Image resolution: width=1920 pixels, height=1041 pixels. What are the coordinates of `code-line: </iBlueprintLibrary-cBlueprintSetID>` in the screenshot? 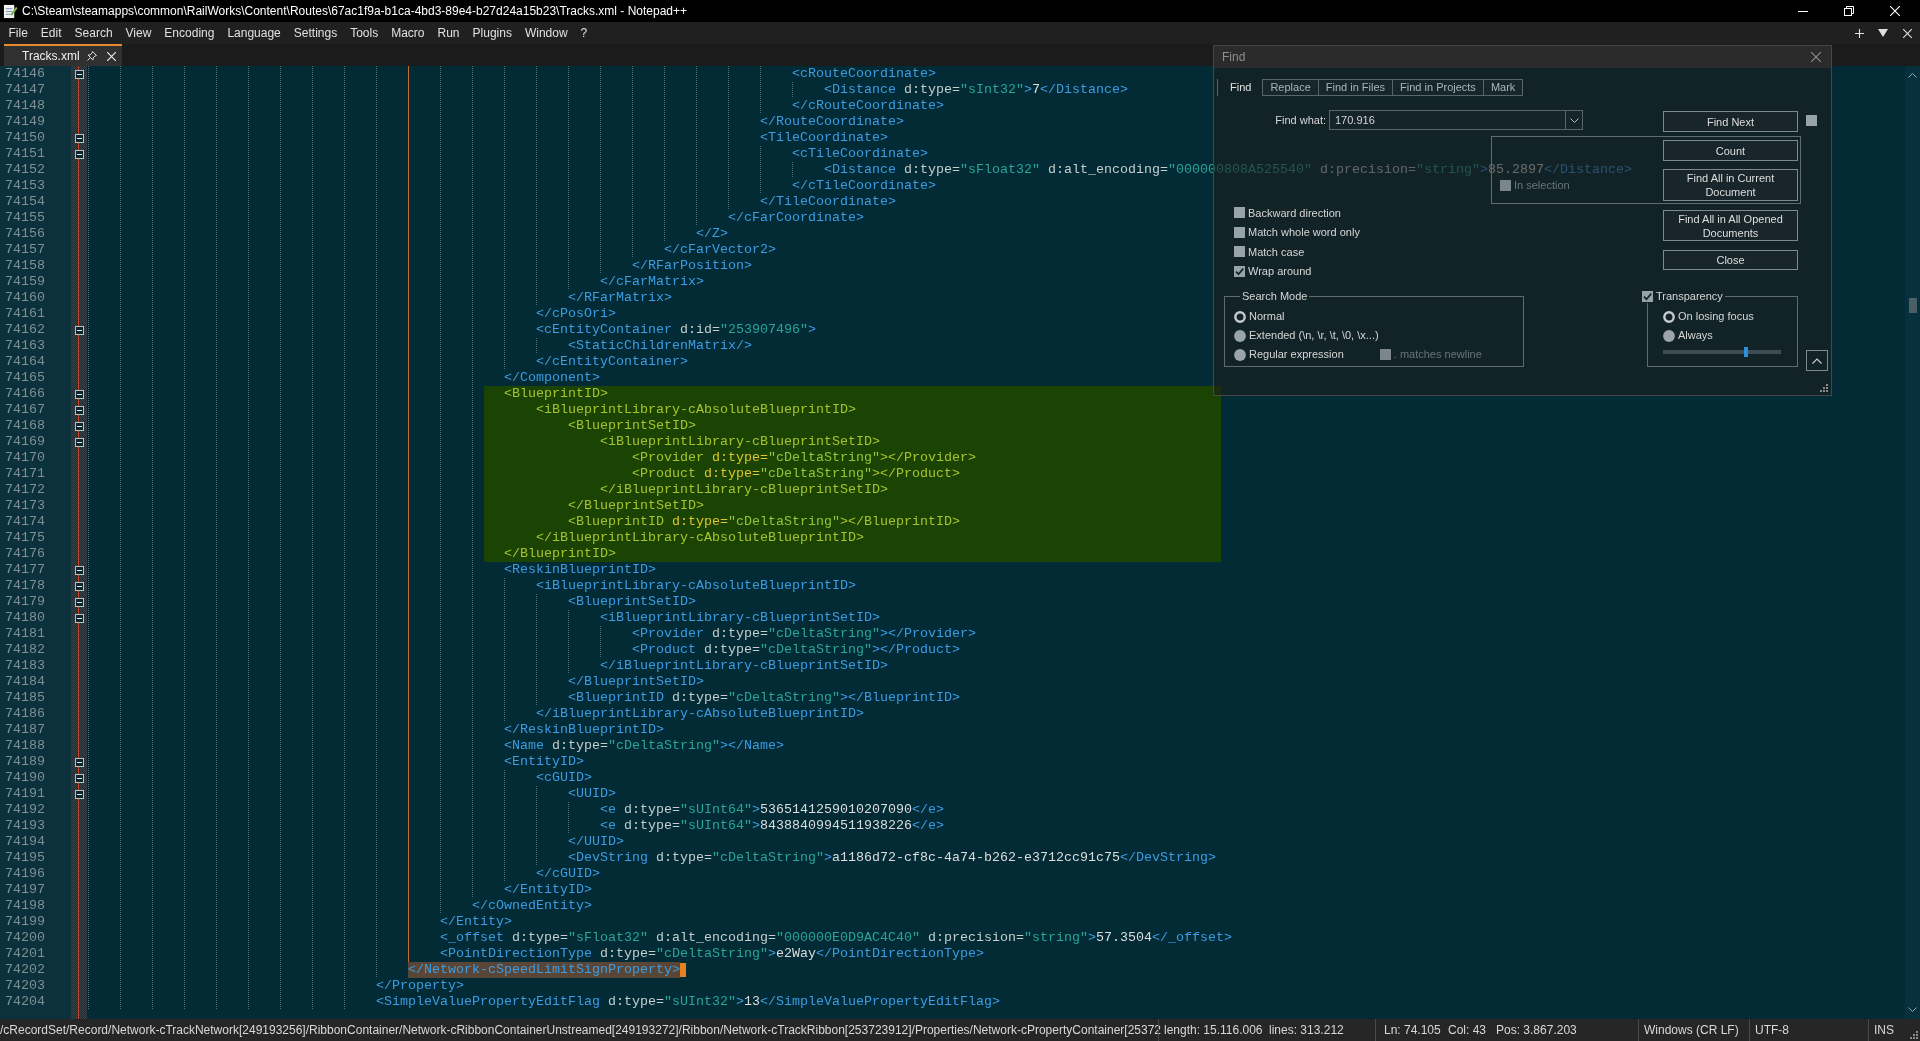 It's located at (744, 490).